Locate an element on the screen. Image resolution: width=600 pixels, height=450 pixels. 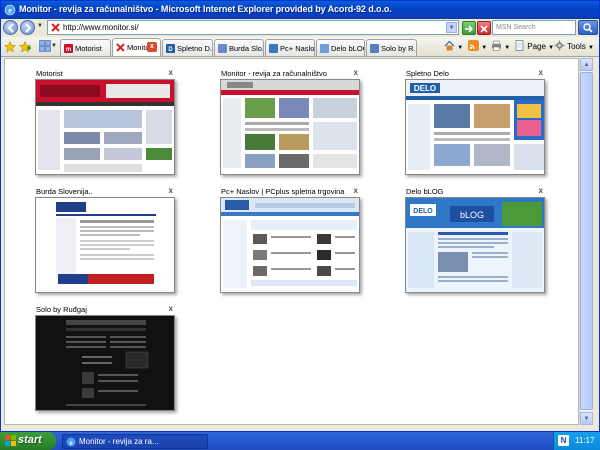
home-dropdown-icon: ▼ is located at coordinates (460, 48).